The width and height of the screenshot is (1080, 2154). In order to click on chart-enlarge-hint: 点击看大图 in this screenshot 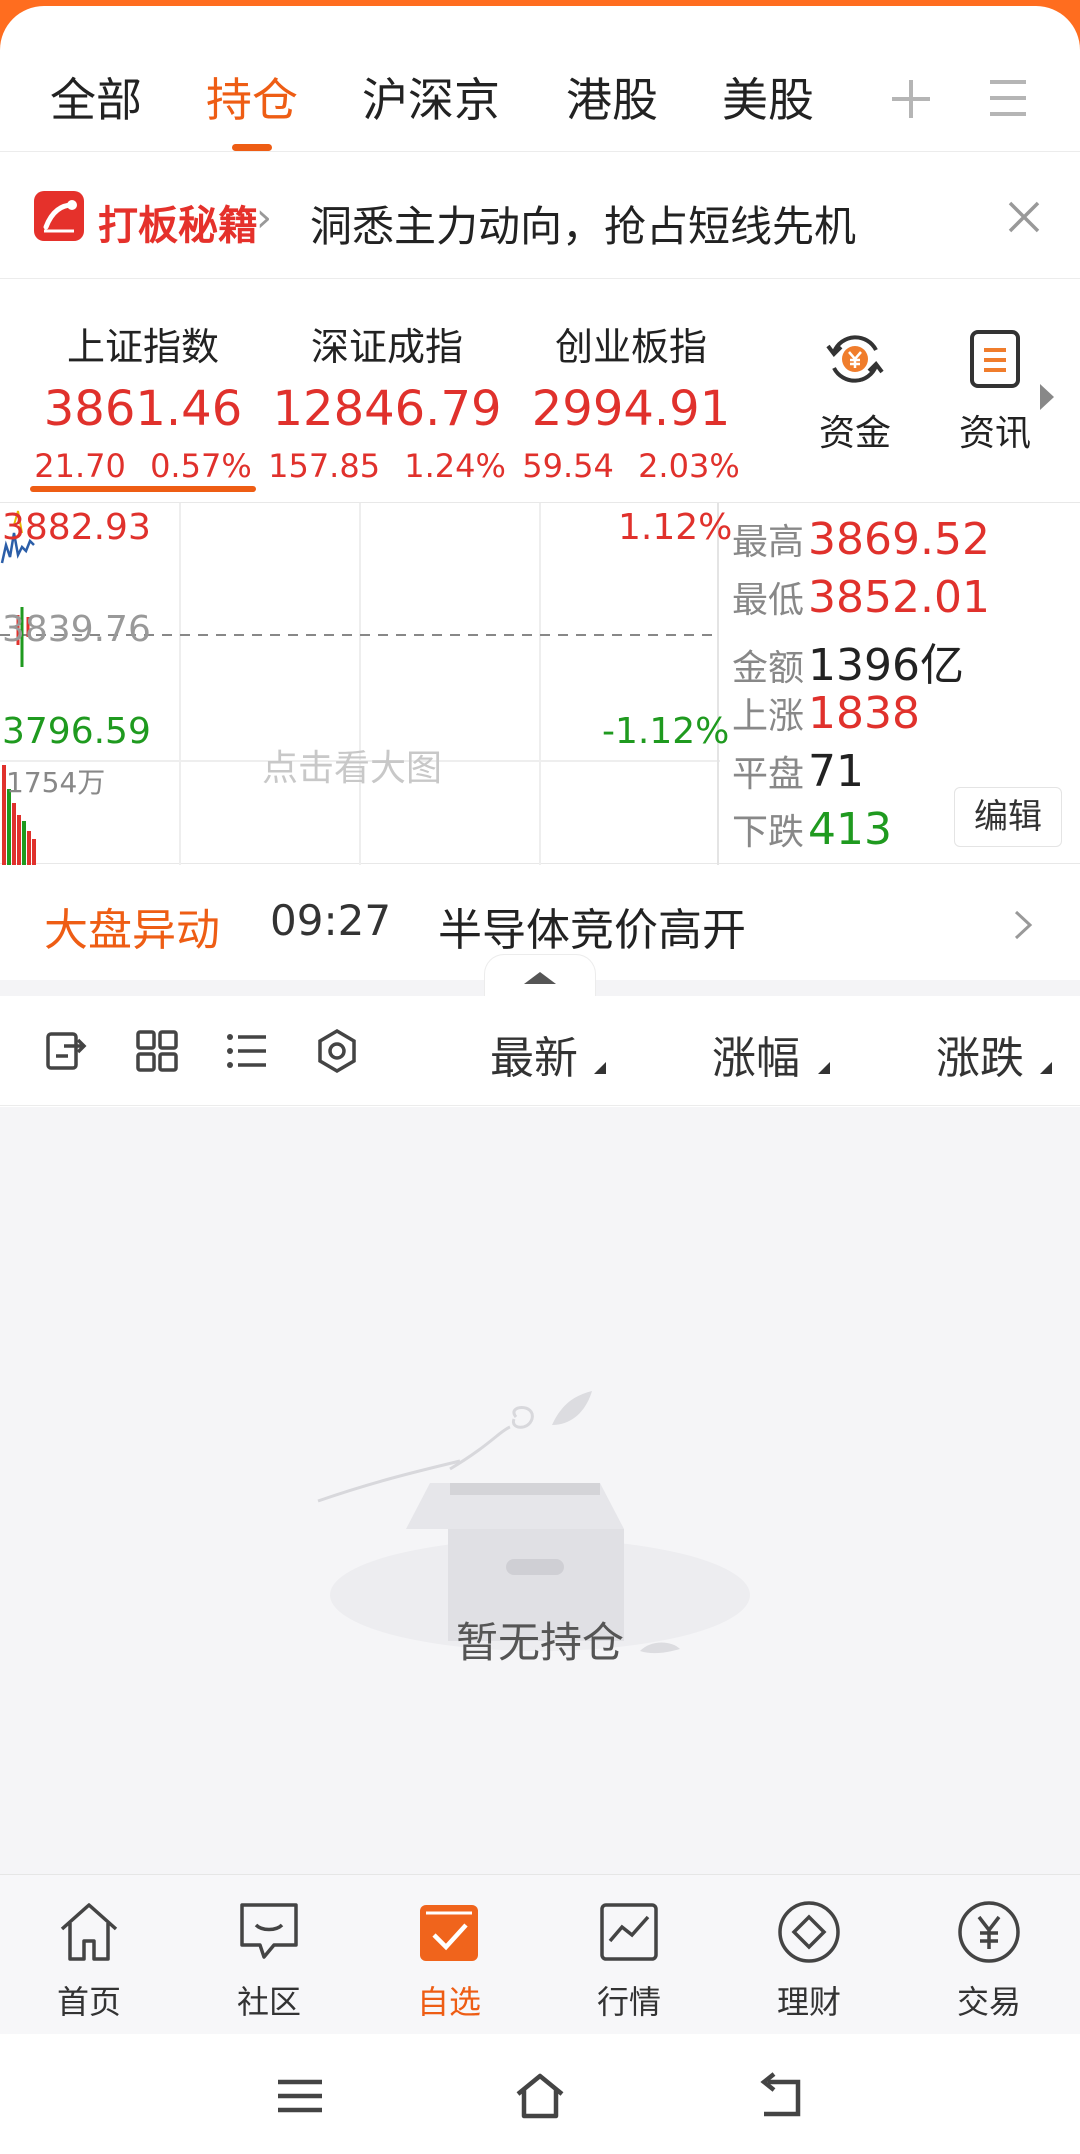, I will do `click(352, 765)`.